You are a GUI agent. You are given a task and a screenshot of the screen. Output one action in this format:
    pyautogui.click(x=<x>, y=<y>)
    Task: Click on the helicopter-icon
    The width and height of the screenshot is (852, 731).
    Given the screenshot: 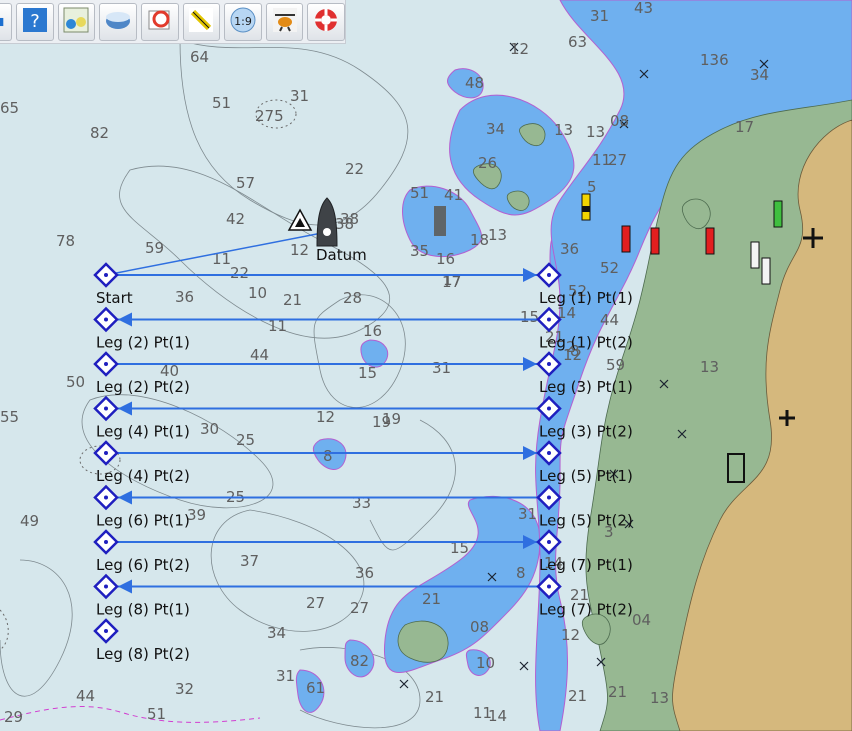 What is the action you would take?
    pyautogui.click(x=285, y=22)
    